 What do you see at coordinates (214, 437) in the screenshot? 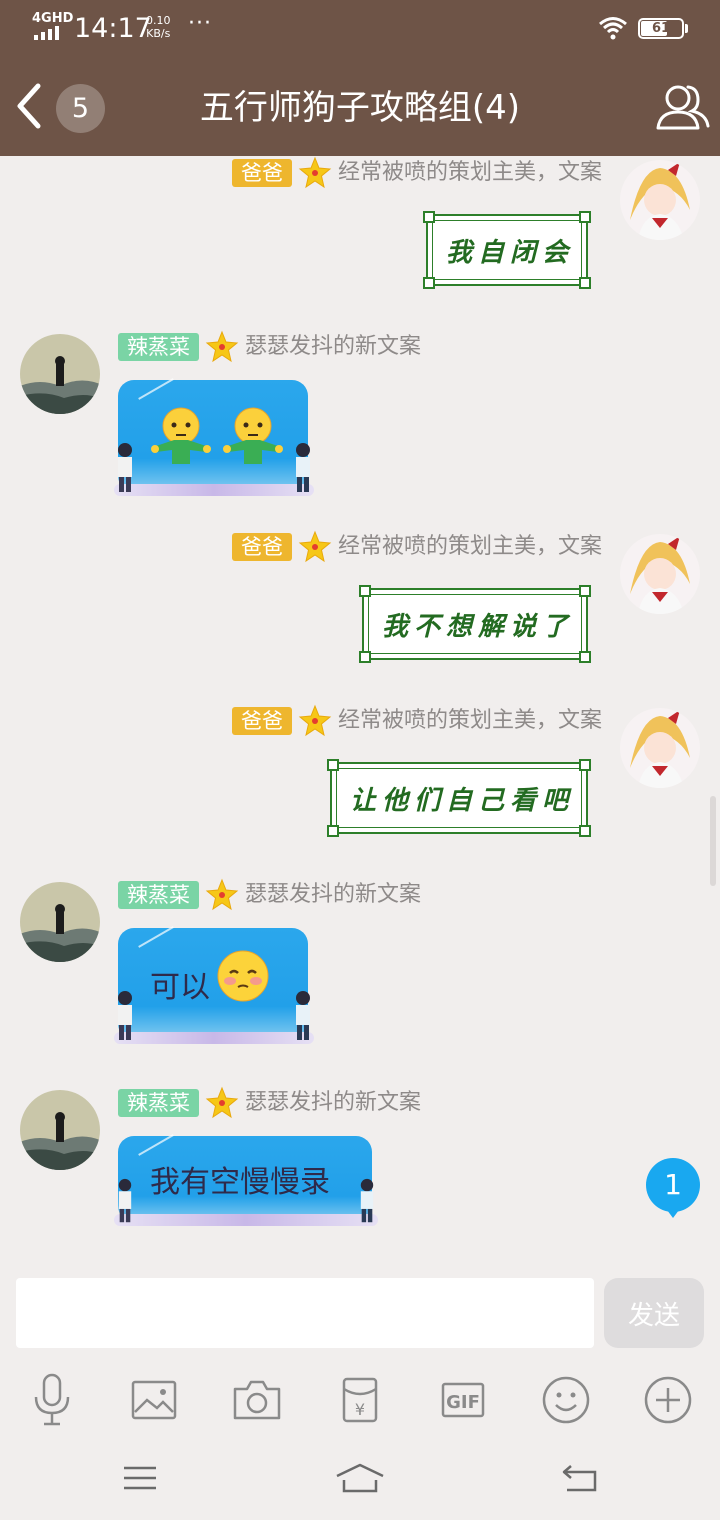
I see `message-bubble` at bounding box center [214, 437].